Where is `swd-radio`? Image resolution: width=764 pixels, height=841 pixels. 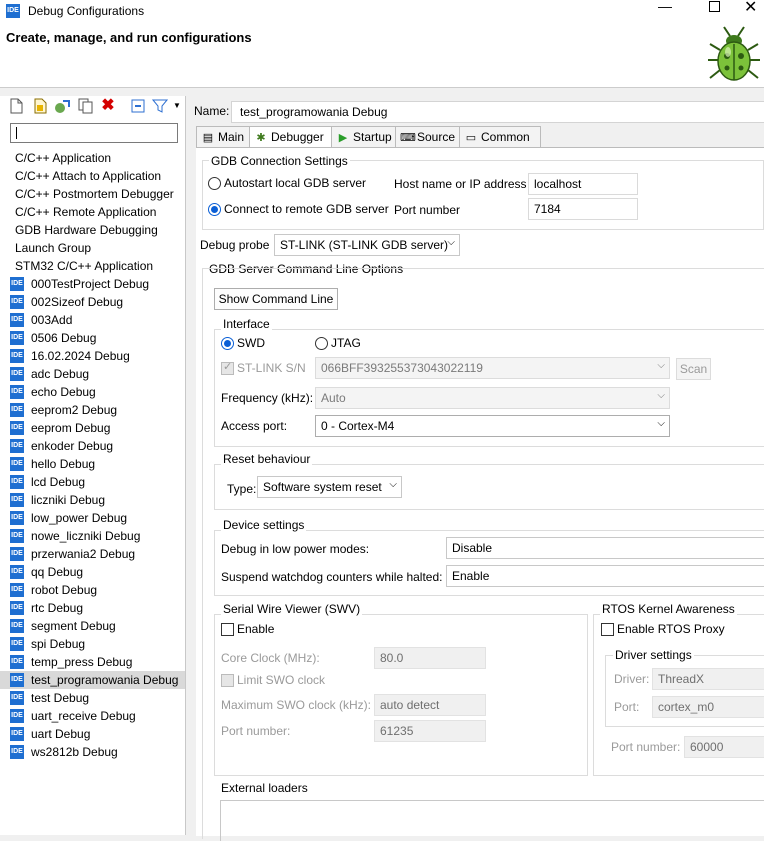
swd-radio is located at coordinates (227, 343).